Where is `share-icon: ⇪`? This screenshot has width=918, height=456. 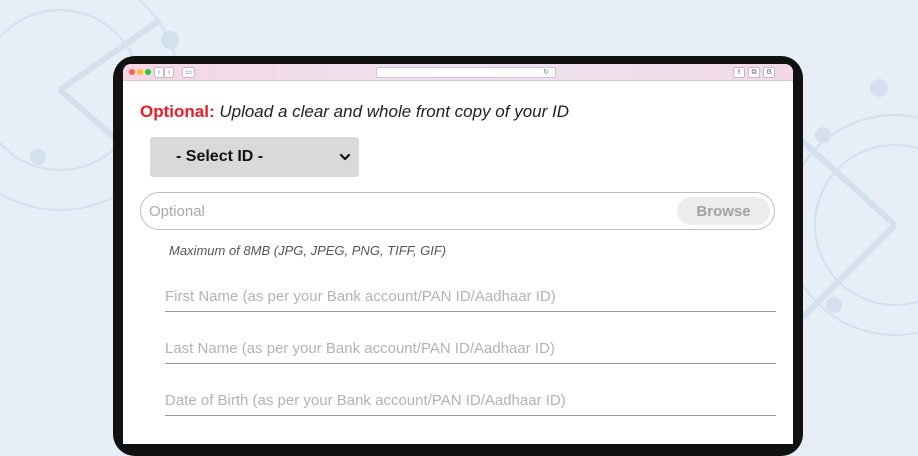 share-icon: ⇪ is located at coordinates (739, 72).